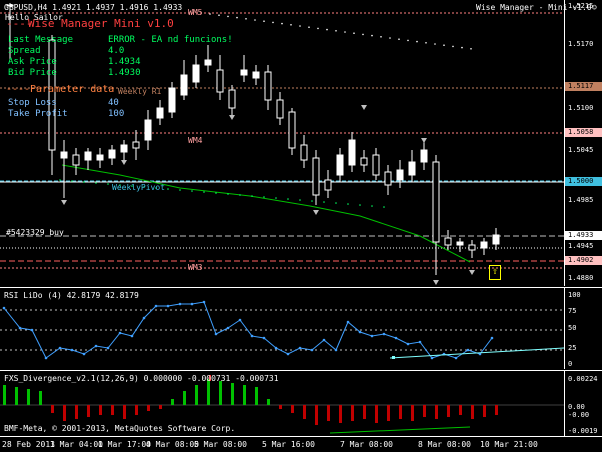 The height and width of the screenshot is (452, 602). What do you see at coordinates (495, 272) in the screenshot?
I see `up-arrow-icon: ⇧` at bounding box center [495, 272].